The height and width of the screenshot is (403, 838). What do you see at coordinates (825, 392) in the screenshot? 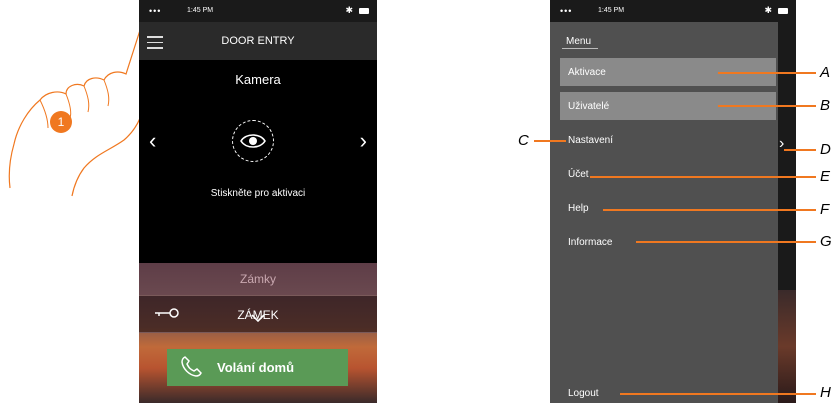
I see `callout-label-h: H` at bounding box center [825, 392].